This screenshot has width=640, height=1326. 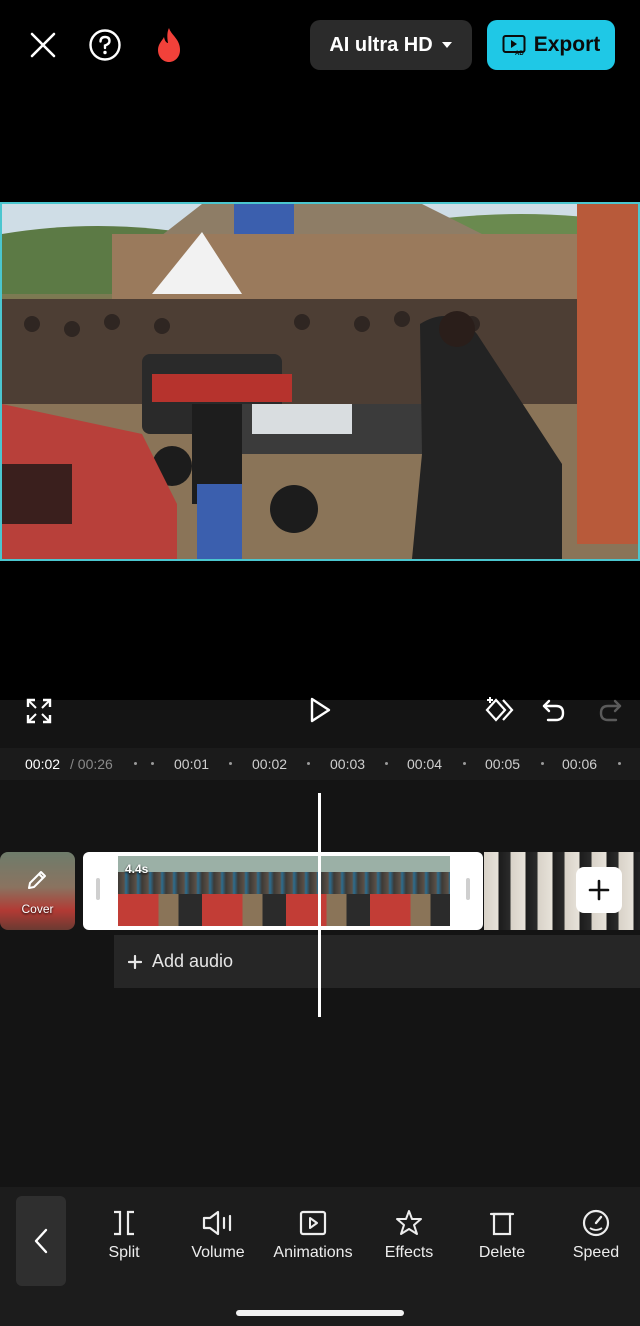 I want to click on tool-label: Animations, so click(x=313, y=1252).